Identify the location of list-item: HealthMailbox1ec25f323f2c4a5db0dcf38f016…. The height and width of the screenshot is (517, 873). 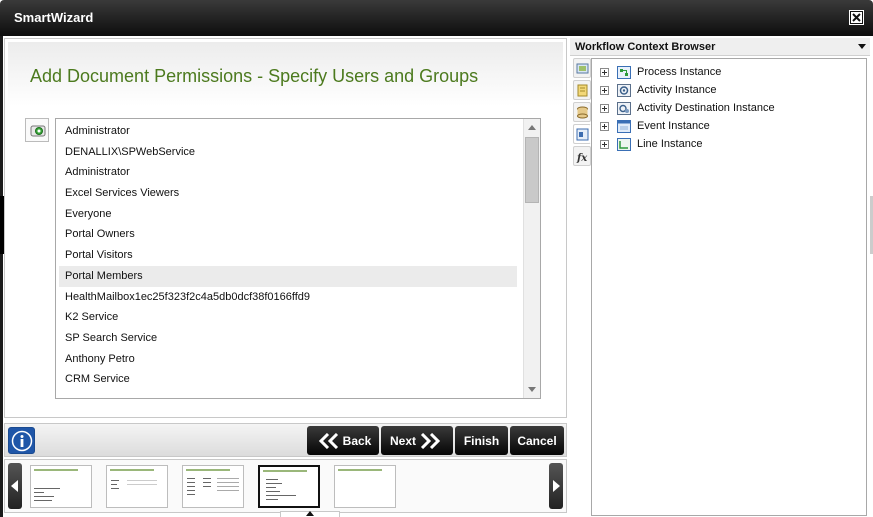
(288, 297).